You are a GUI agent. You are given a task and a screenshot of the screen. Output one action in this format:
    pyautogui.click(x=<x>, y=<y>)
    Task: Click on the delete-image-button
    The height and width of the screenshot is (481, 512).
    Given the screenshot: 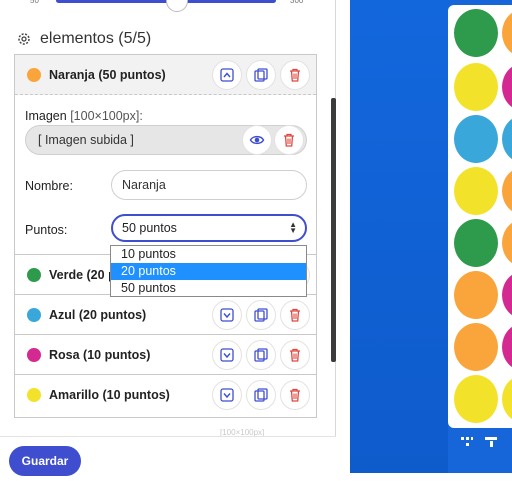 What is the action you would take?
    pyautogui.click(x=289, y=140)
    